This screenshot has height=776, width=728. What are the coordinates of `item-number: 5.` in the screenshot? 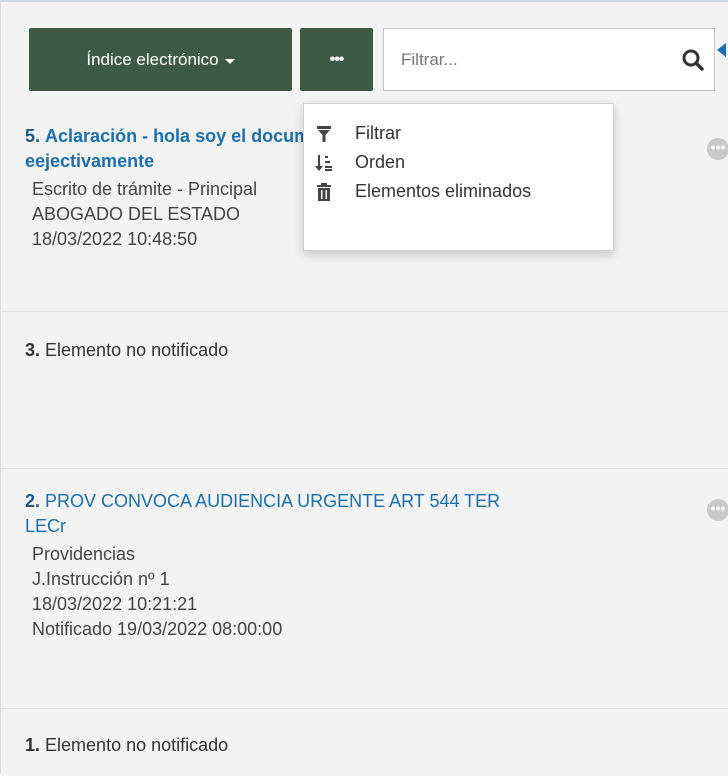 It's located at (33, 136).